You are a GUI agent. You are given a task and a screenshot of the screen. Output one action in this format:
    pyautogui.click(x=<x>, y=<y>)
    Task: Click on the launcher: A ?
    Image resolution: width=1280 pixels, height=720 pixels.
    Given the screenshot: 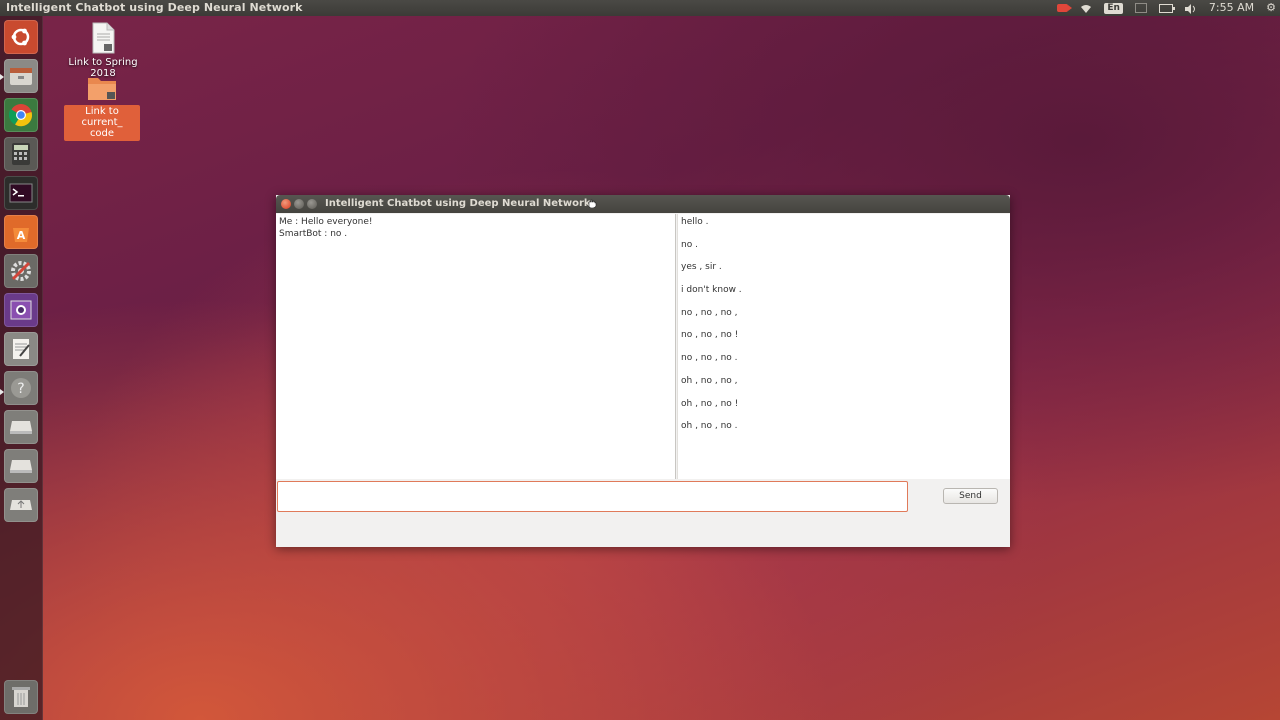 What is the action you would take?
    pyautogui.click(x=21, y=368)
    